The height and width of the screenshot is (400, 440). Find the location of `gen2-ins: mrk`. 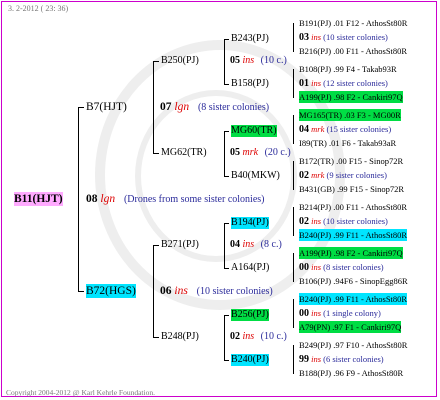

gen2-ins: mrk is located at coordinates (250, 152).